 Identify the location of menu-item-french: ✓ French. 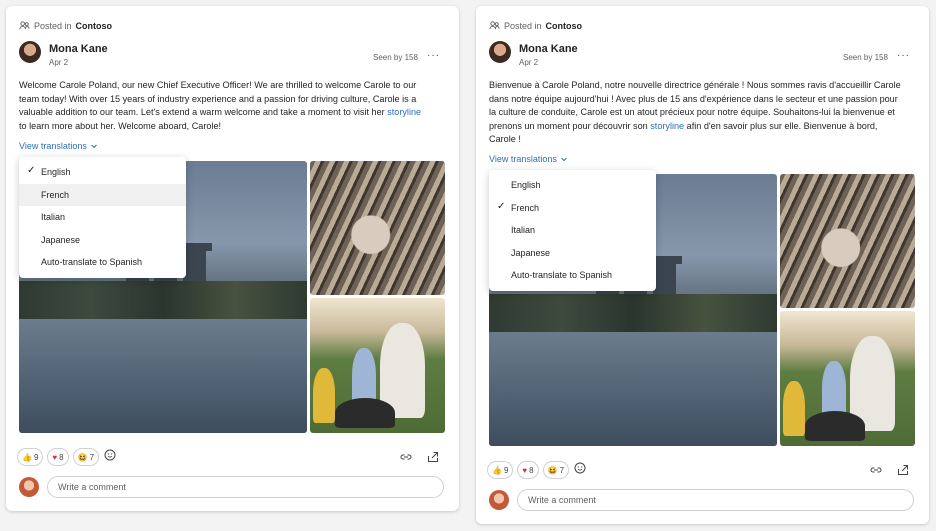
(572, 208).